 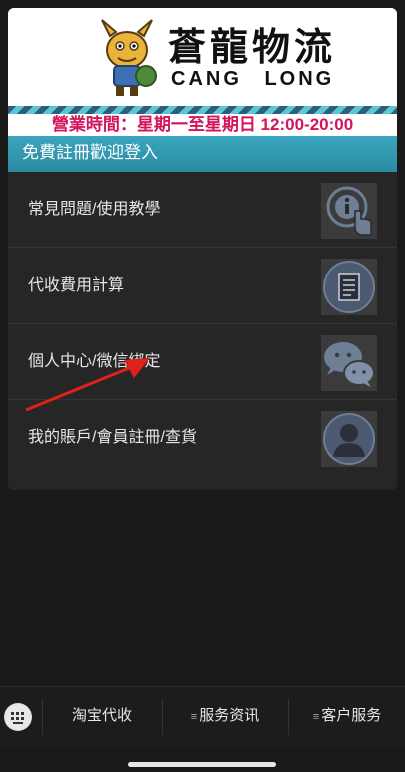 I want to click on logo-area: 蒼龍物流 CANG LONG, so click(x=202, y=57).